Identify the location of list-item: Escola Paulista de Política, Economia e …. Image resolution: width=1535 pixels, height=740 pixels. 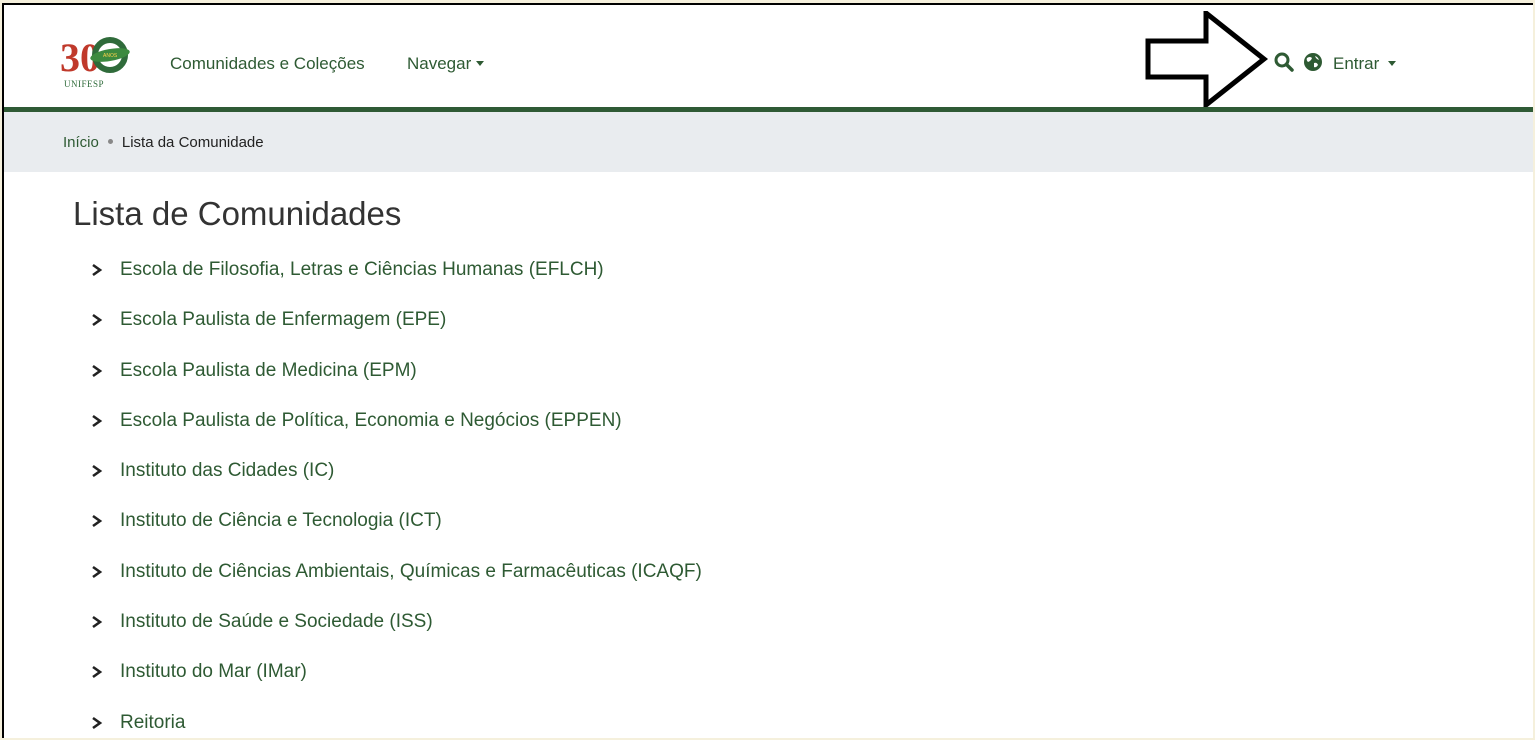
(396, 433).